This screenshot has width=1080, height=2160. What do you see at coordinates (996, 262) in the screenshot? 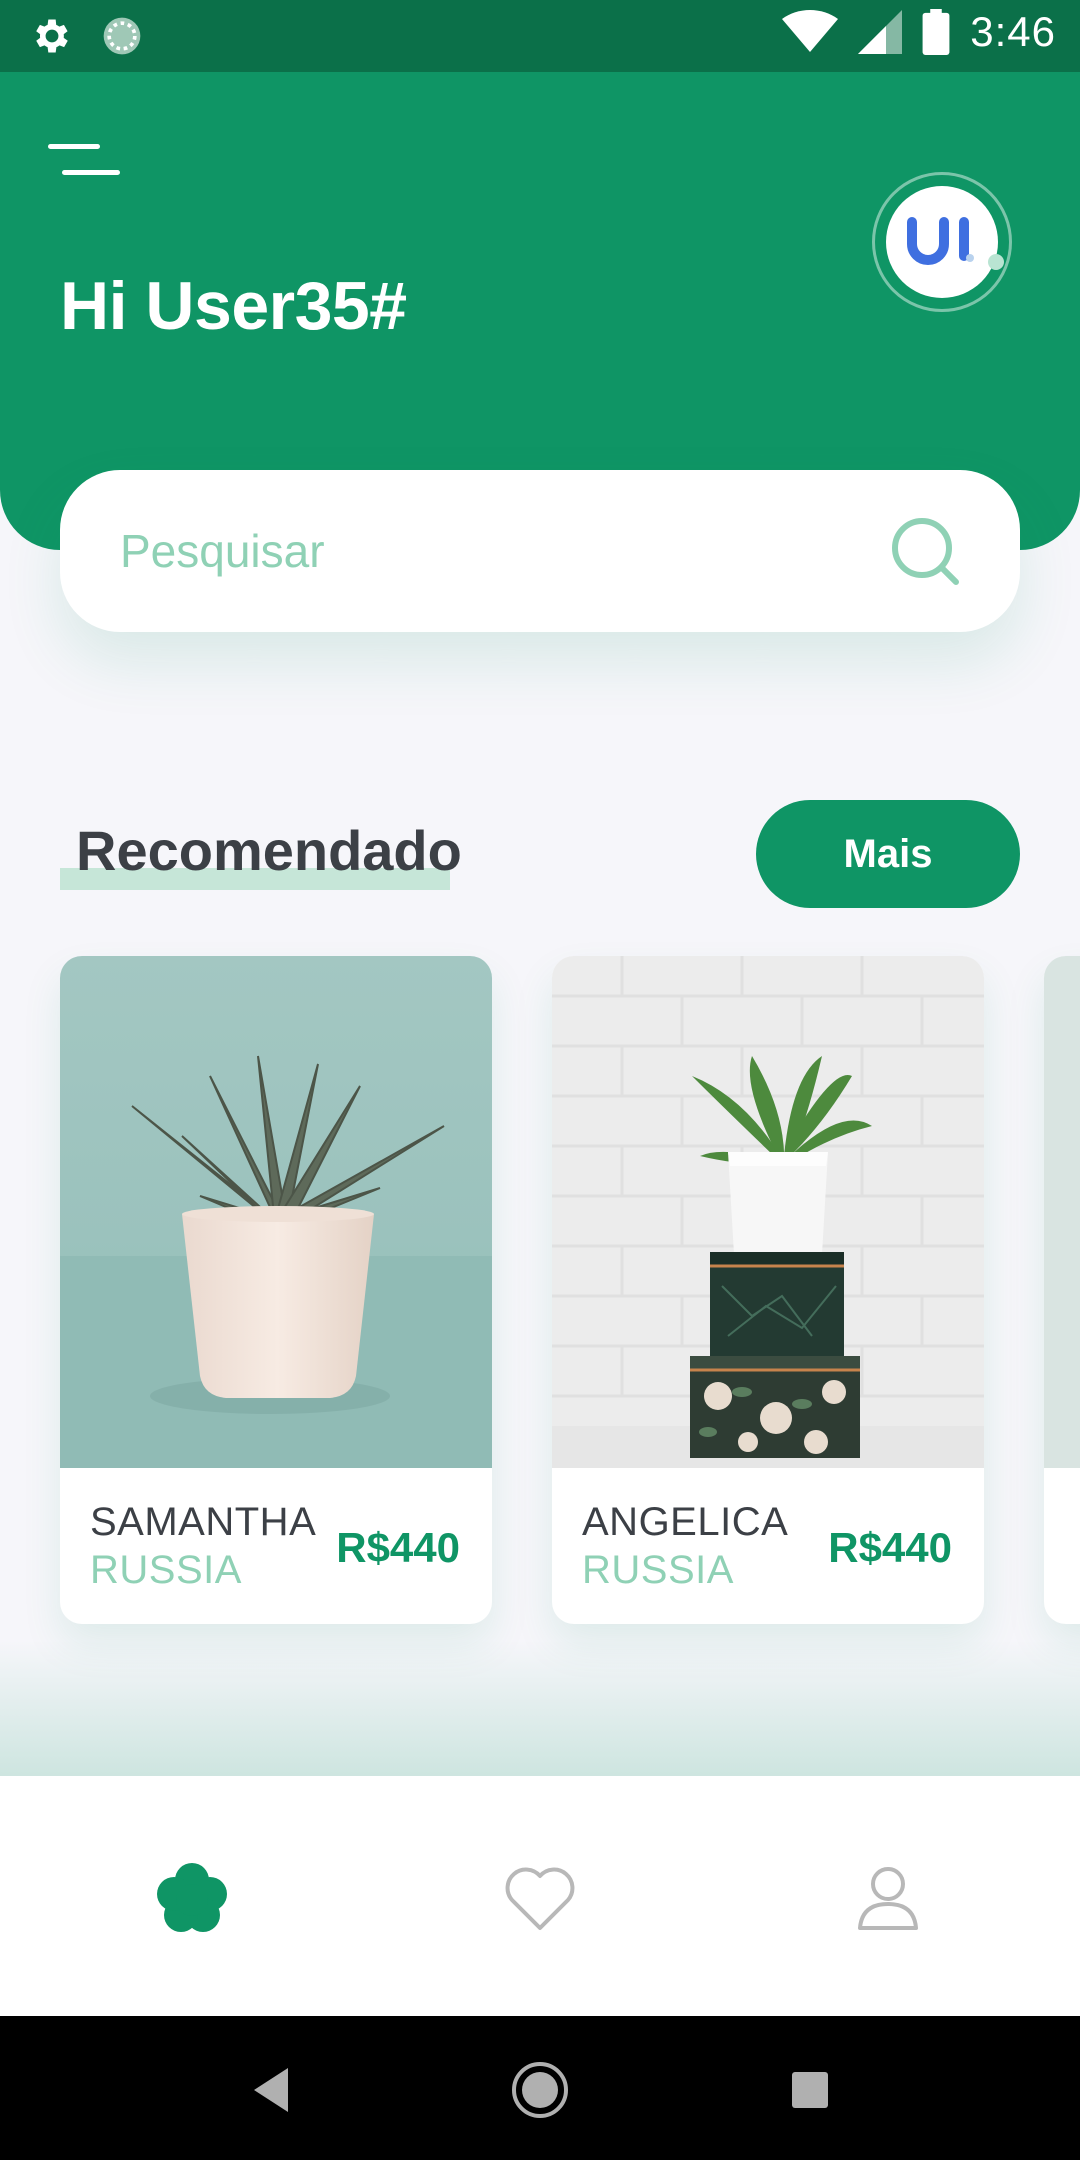
I see `avatar-status-dot` at bounding box center [996, 262].